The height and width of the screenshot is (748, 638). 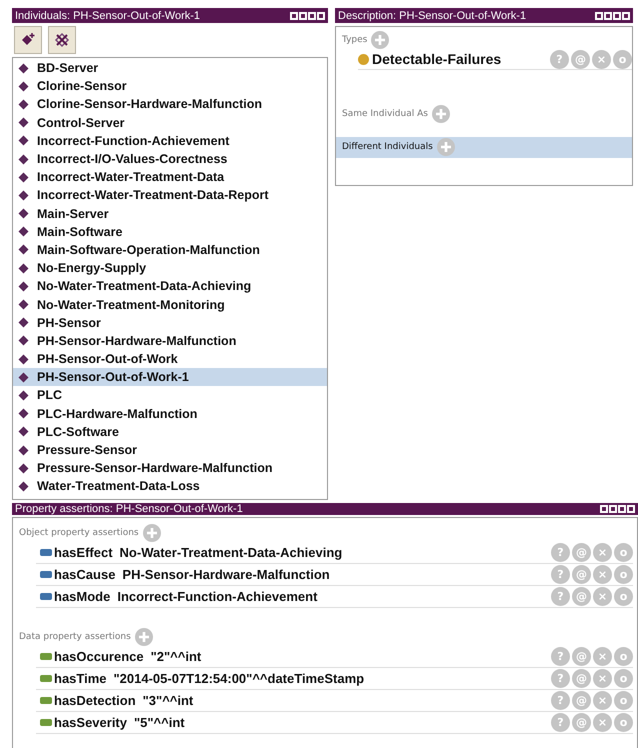 What do you see at coordinates (170, 431) in the screenshot?
I see `individual-item: PLC-Software` at bounding box center [170, 431].